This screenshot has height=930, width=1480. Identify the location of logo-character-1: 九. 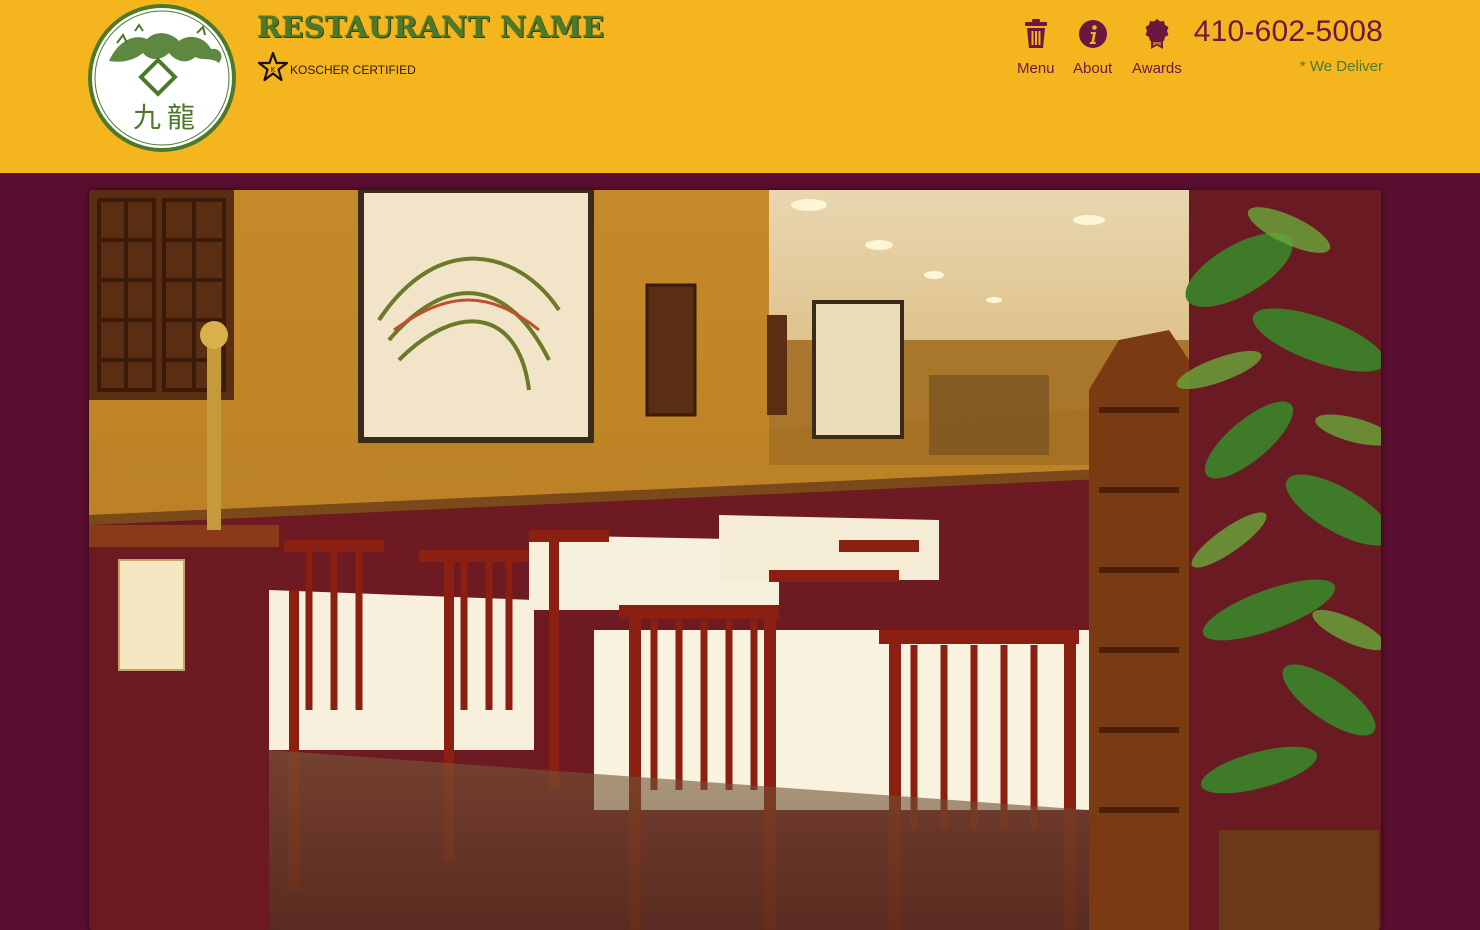
(147, 117).